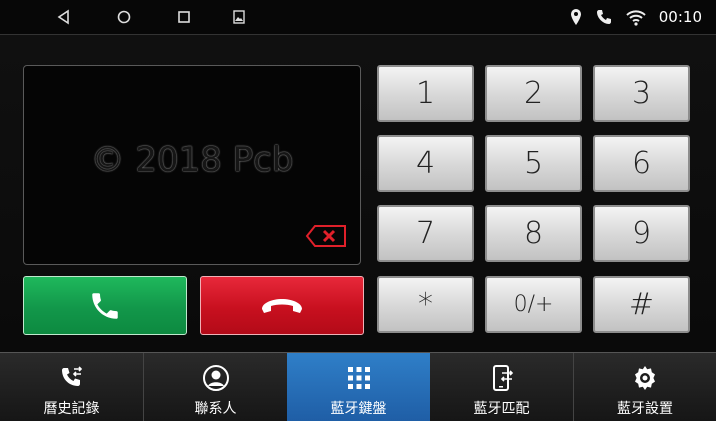 This screenshot has width=716, height=421. I want to click on key-star: *, so click(425, 304).